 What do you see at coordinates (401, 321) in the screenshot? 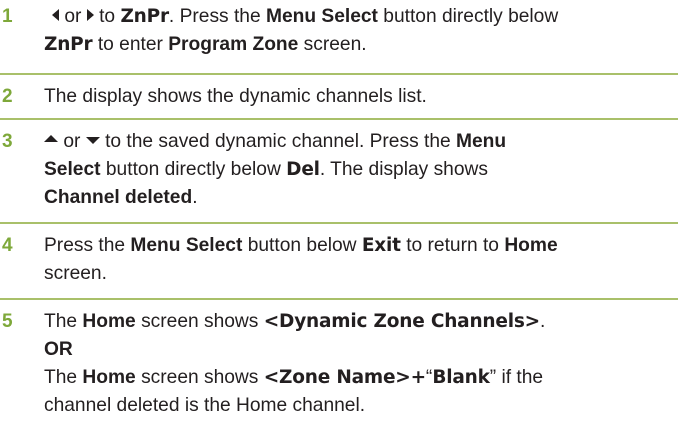
I see `display-label-dynamic-zone-channels: <Dynamic Zone Channels>` at bounding box center [401, 321].